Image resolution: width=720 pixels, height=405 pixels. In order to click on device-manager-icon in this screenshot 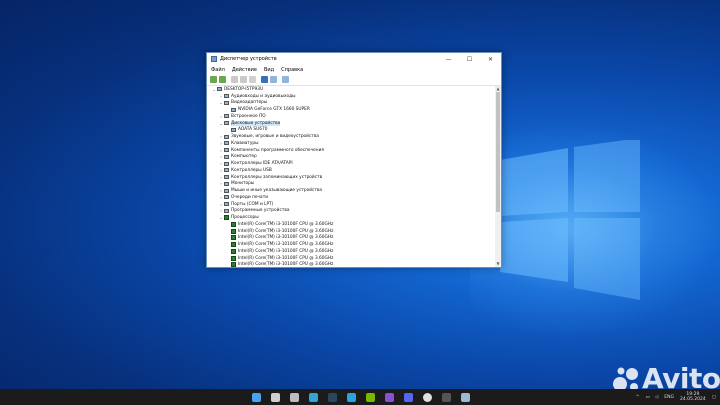, I will do `click(465, 397)`.